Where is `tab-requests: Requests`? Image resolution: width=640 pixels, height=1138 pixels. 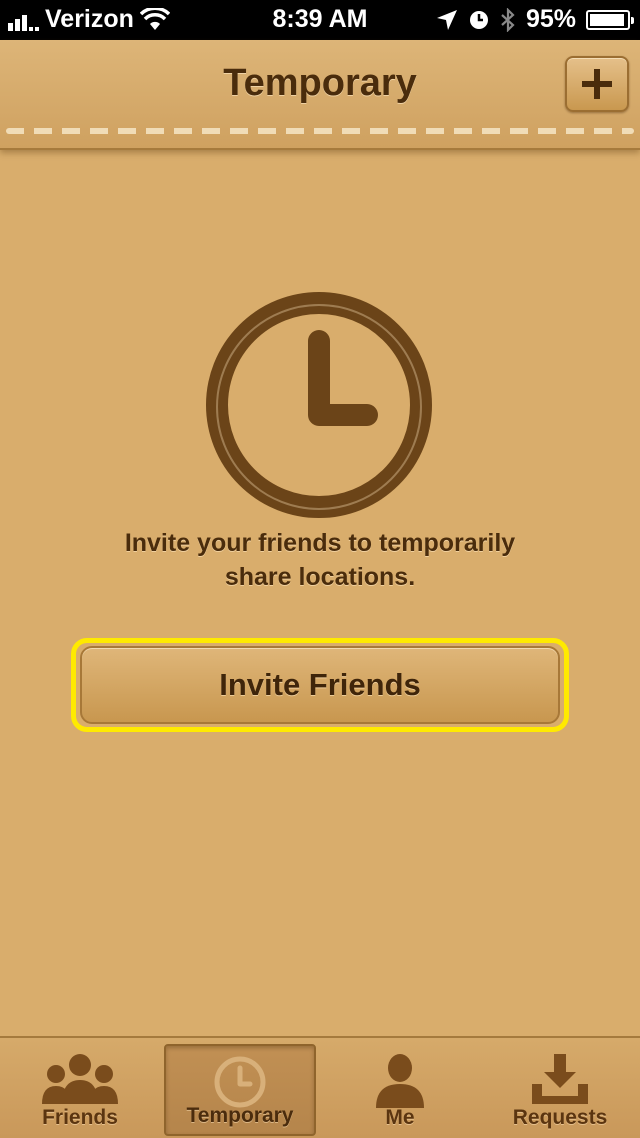
tab-requests: Requests is located at coordinates (560, 1090).